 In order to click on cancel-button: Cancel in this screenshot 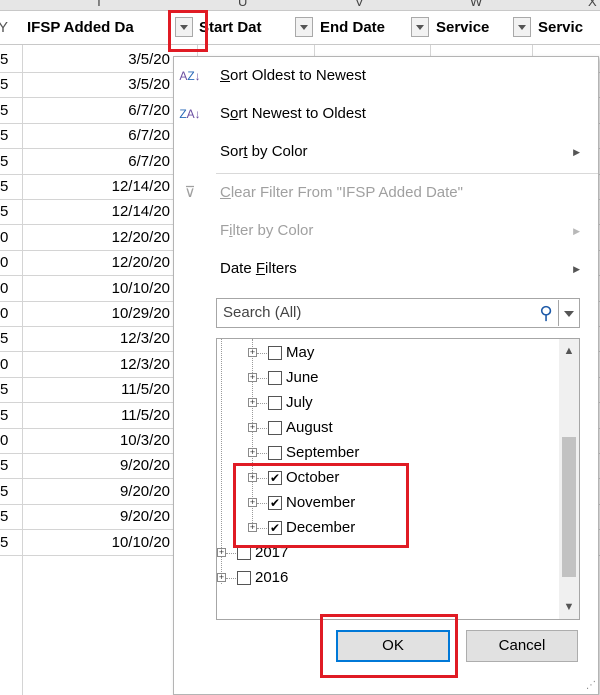, I will do `click(522, 646)`.